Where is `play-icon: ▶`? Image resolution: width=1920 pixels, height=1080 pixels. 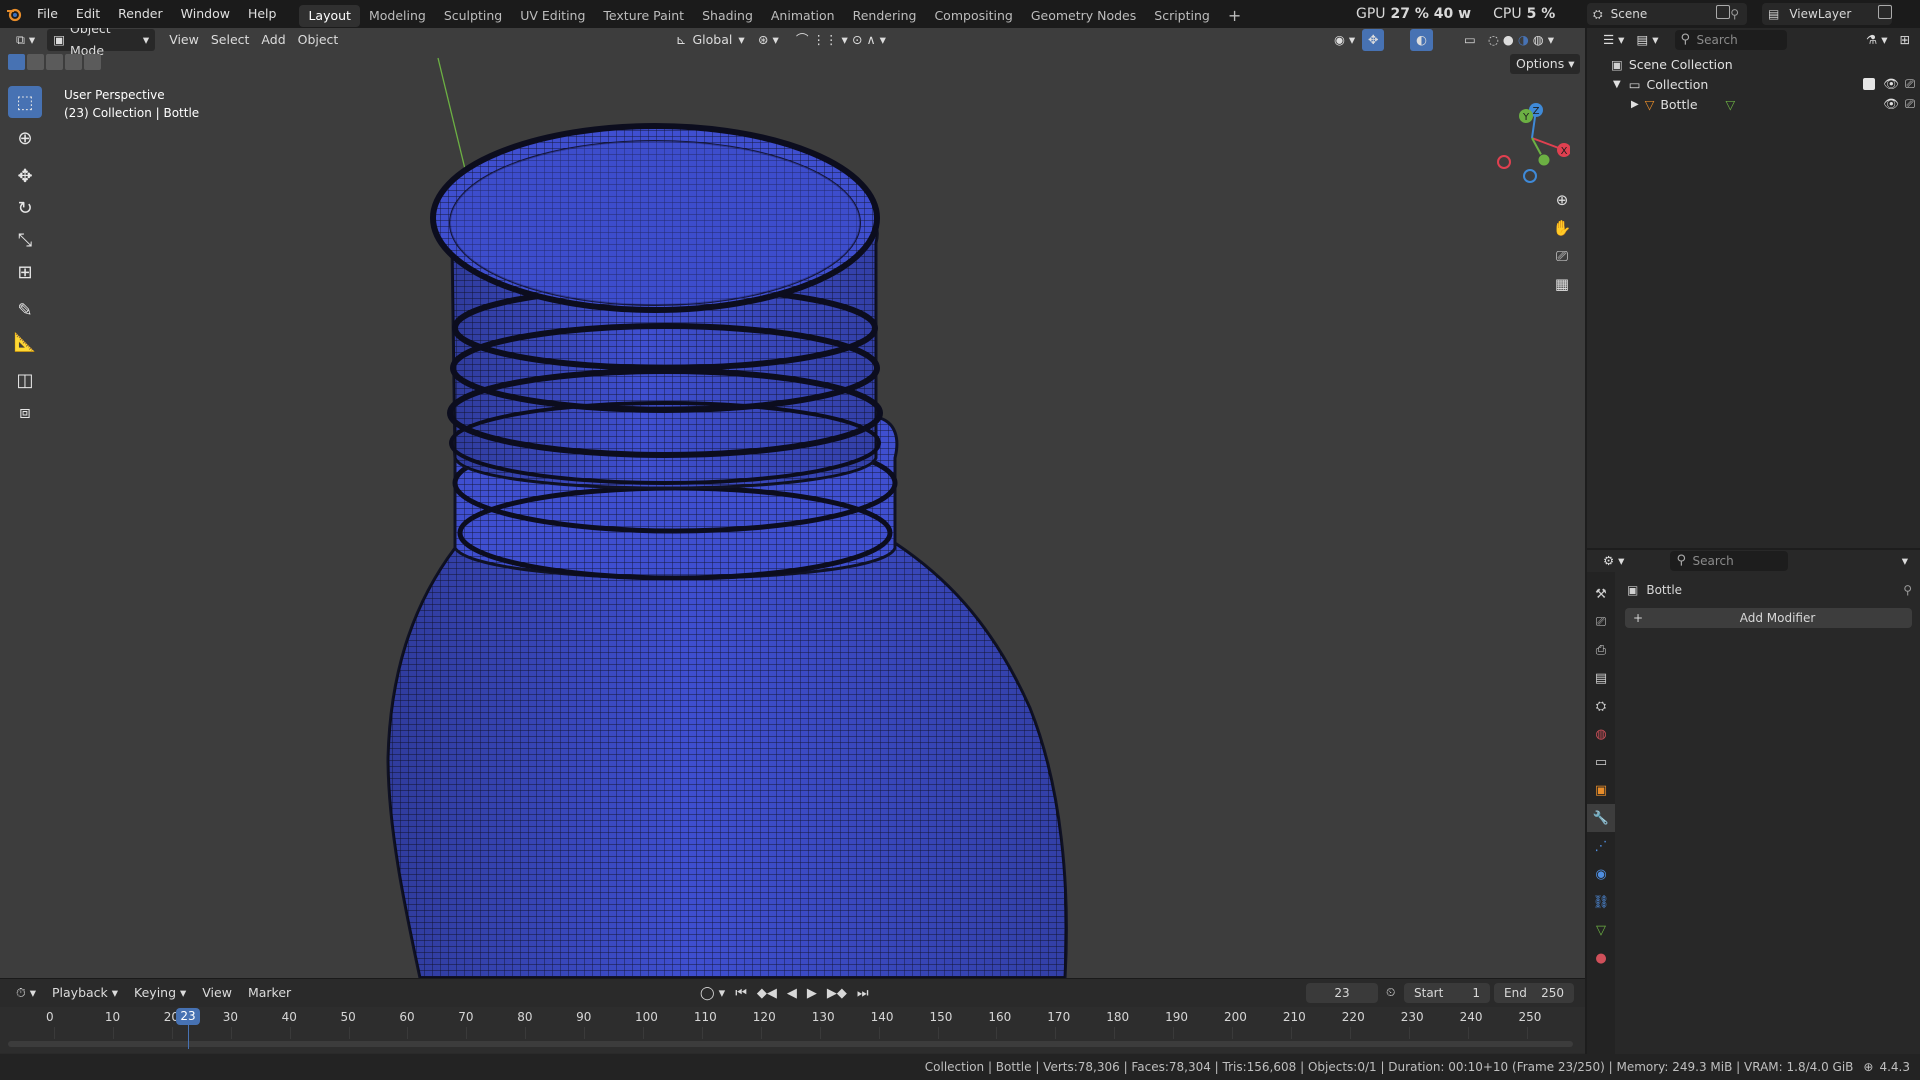 play-icon: ▶ is located at coordinates (812, 993).